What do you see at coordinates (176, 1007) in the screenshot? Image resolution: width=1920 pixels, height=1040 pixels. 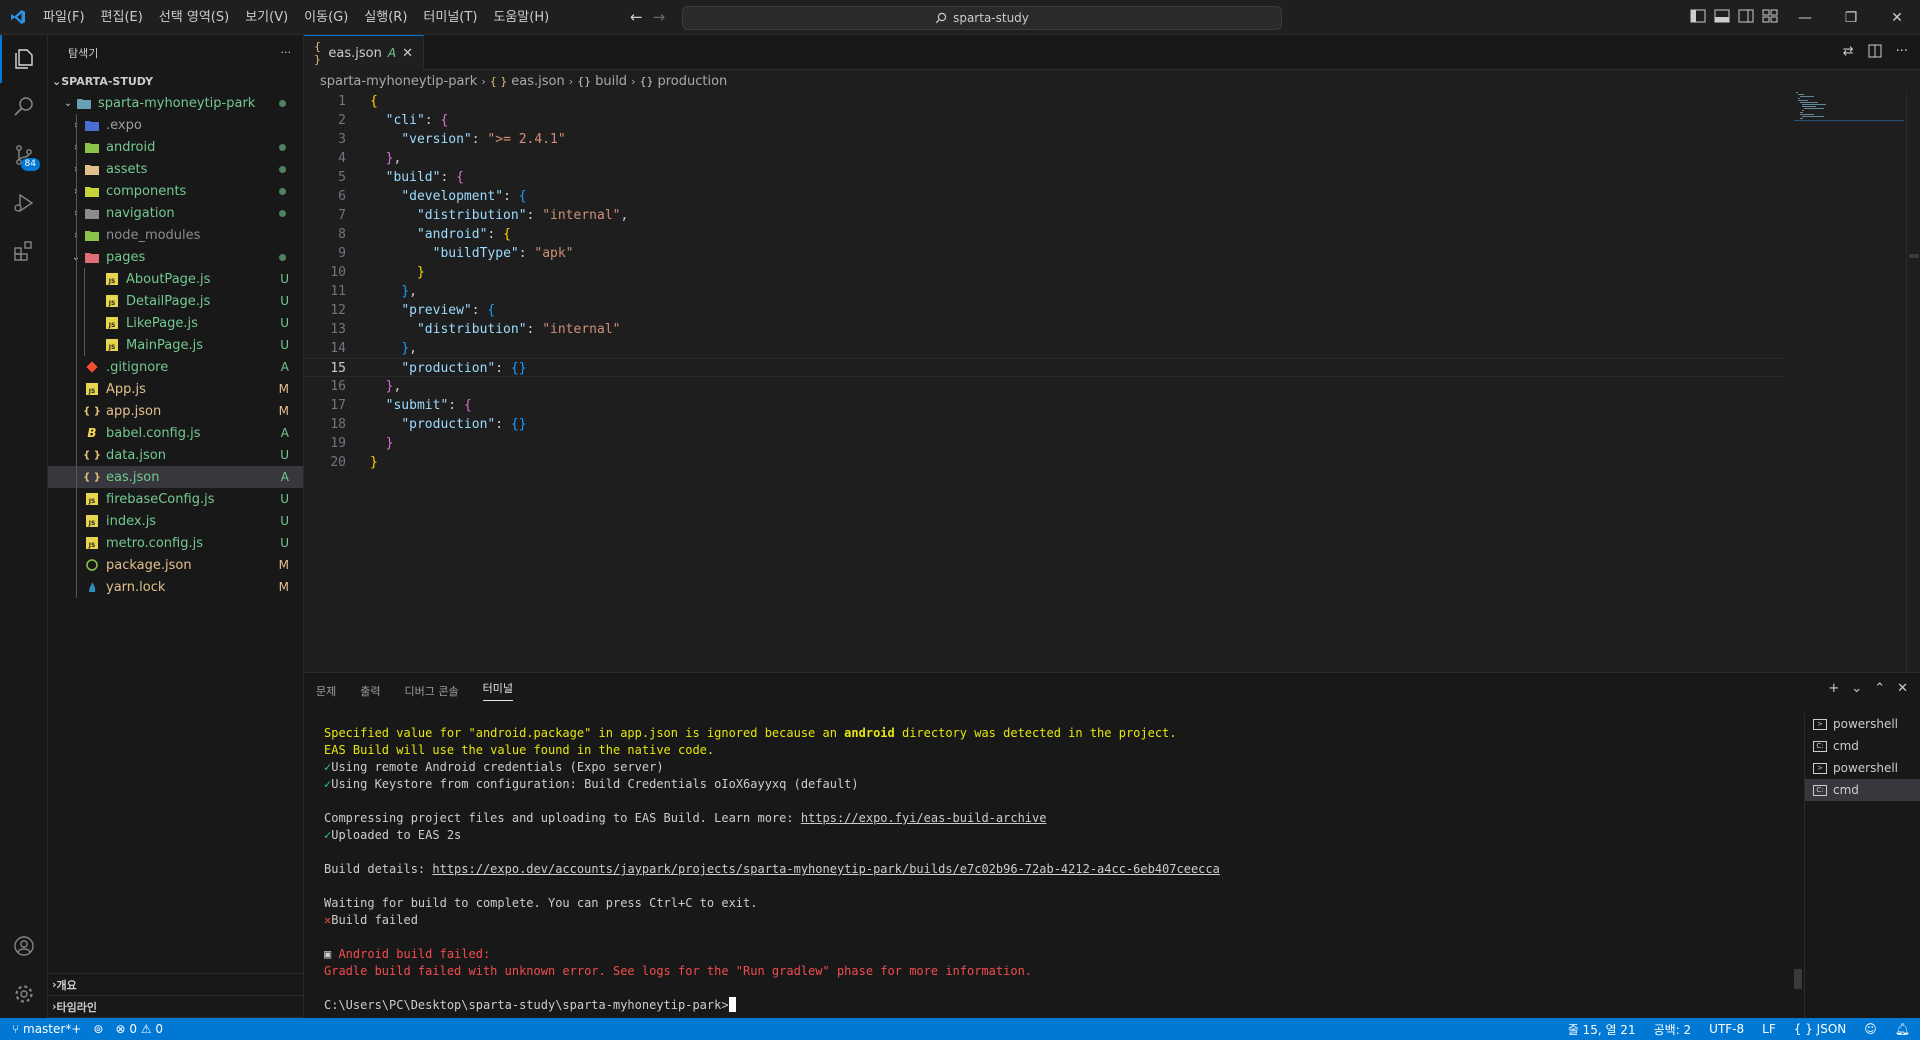 I see `timeline-section: › 타임라인` at bounding box center [176, 1007].